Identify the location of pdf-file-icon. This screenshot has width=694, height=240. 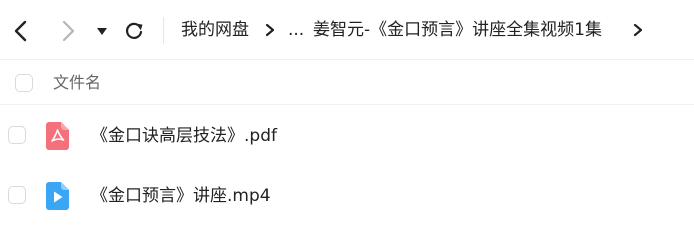
(57, 136).